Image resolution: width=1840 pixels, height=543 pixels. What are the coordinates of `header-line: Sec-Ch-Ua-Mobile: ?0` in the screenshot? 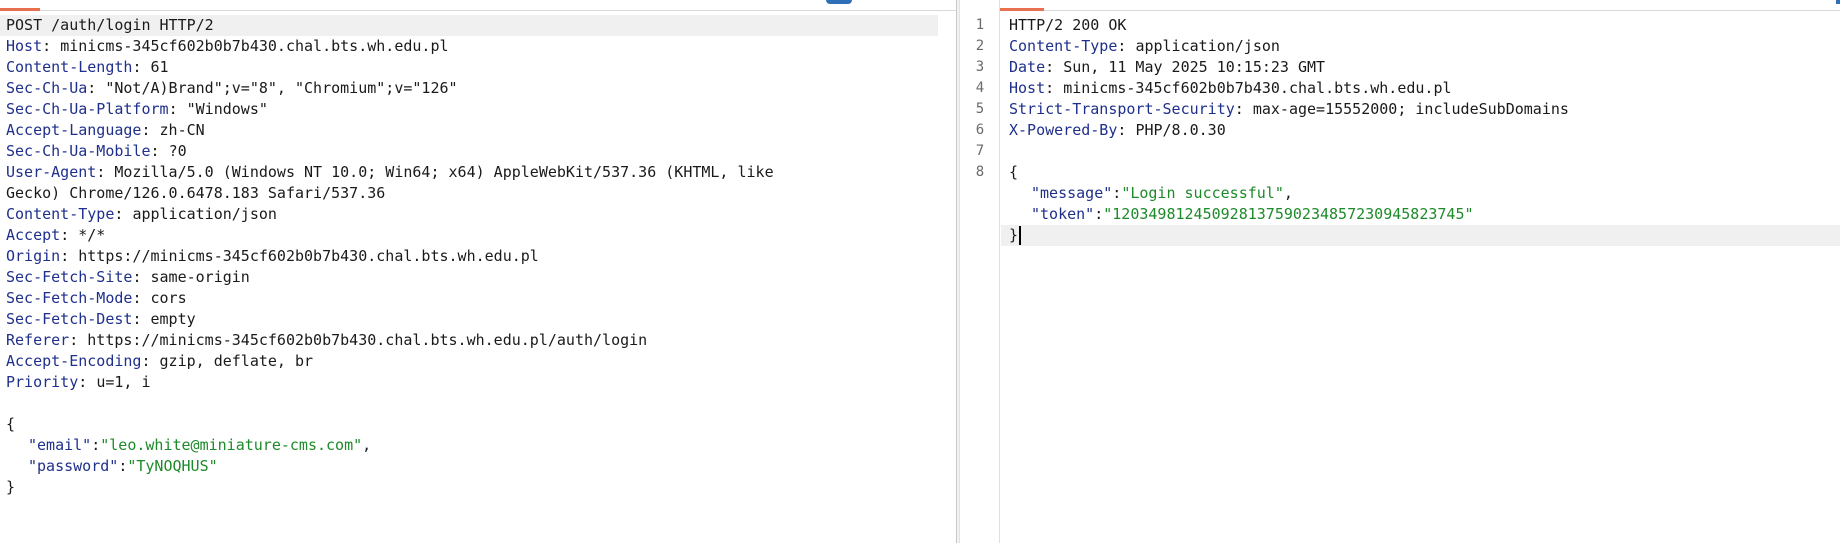 It's located at (472, 151).